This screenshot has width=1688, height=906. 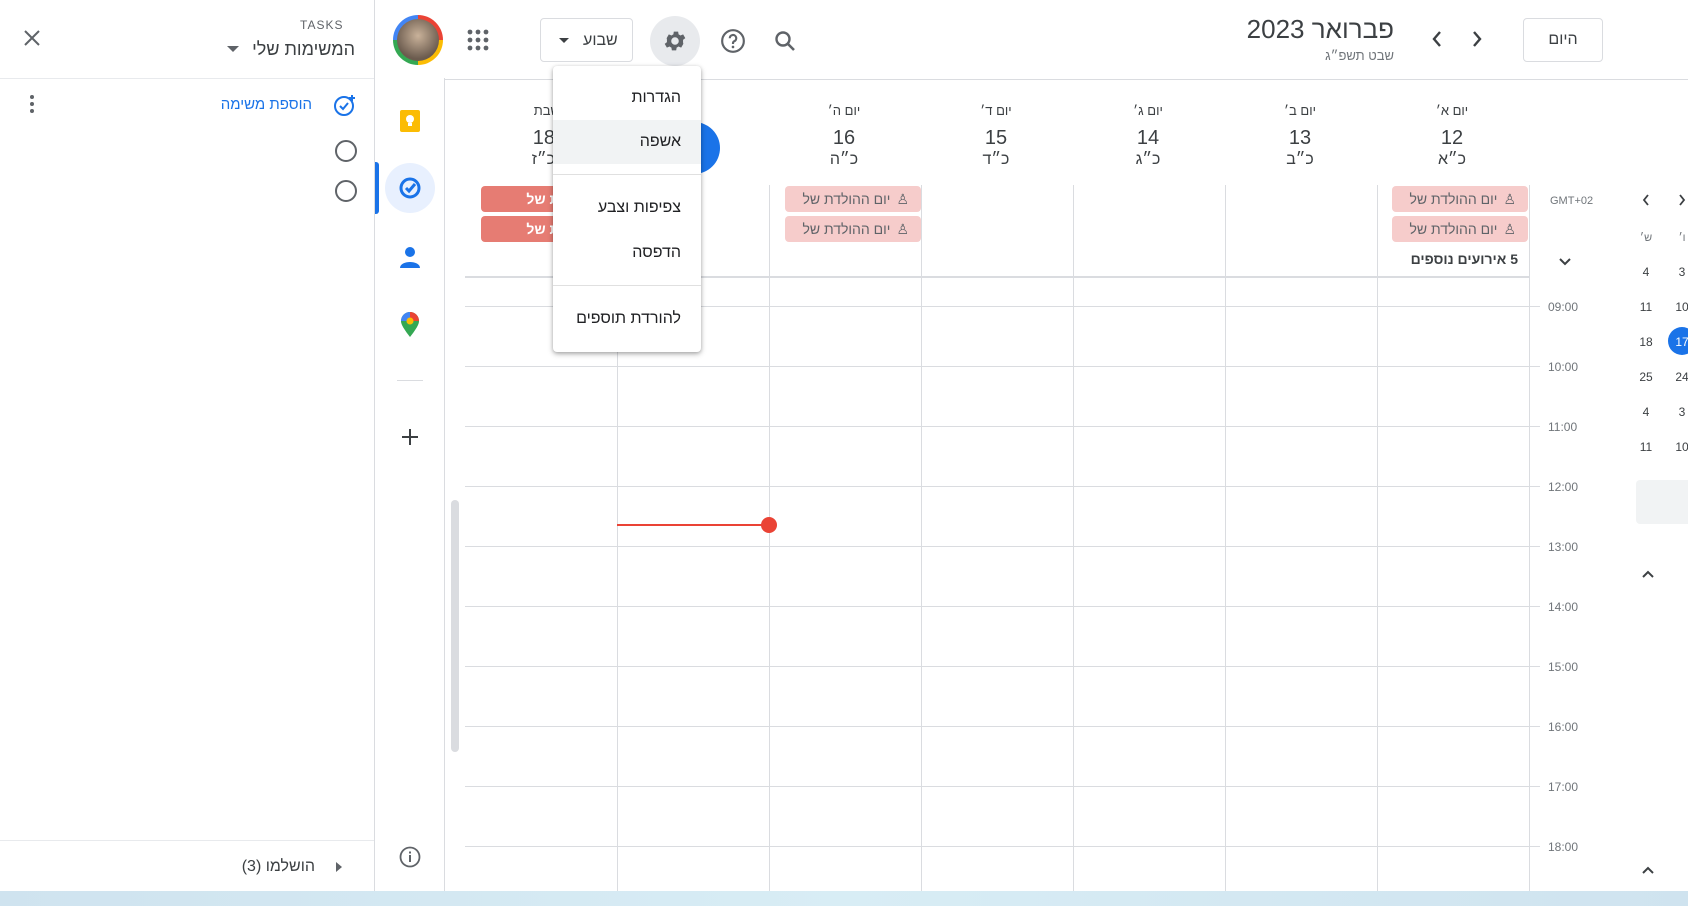 I want to click on view-selector: שבוע, so click(x=586, y=40).